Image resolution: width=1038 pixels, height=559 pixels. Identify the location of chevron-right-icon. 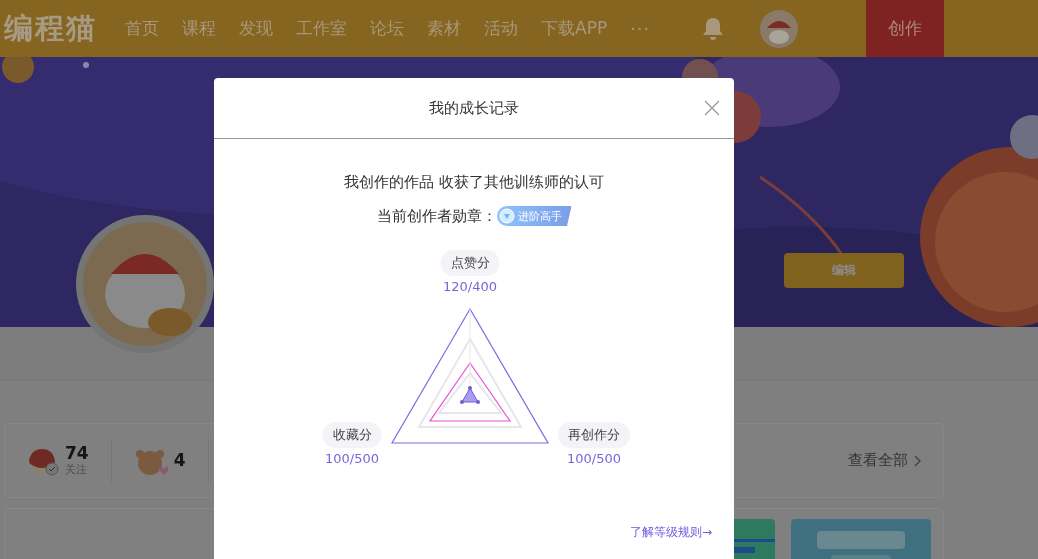
(917, 460).